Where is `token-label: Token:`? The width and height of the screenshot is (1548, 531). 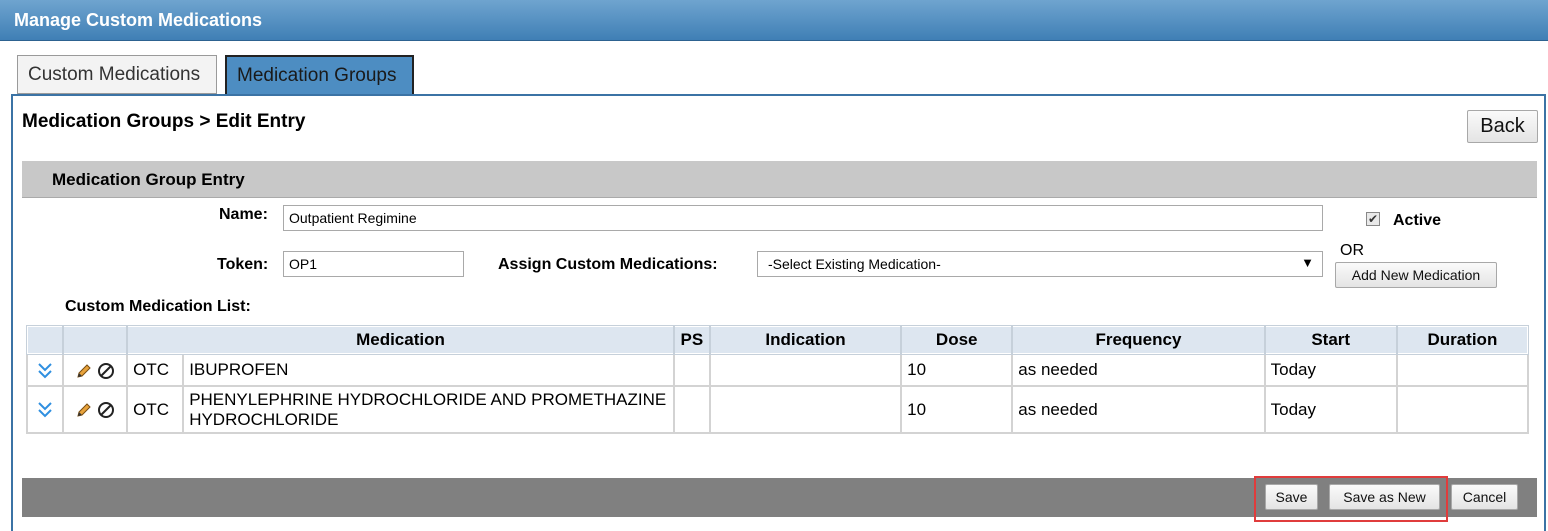 token-label: Token: is located at coordinates (243, 264).